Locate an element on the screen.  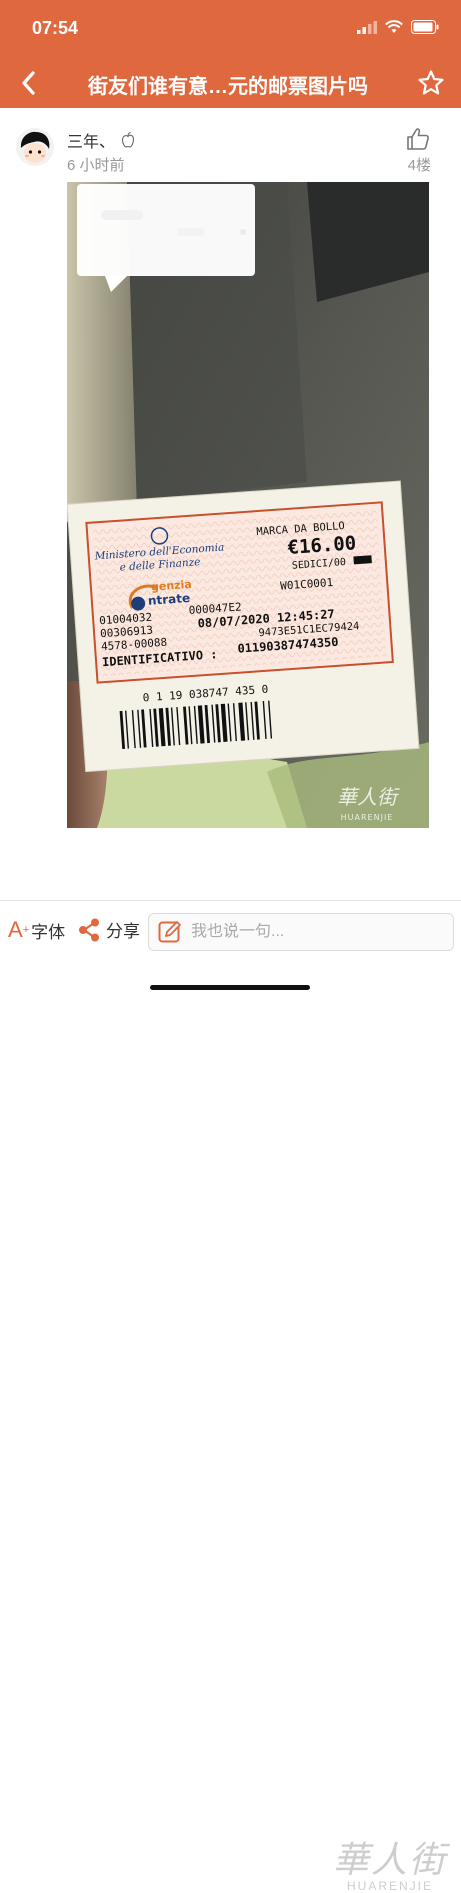
avatar-face-icon is located at coordinates (35, 147).